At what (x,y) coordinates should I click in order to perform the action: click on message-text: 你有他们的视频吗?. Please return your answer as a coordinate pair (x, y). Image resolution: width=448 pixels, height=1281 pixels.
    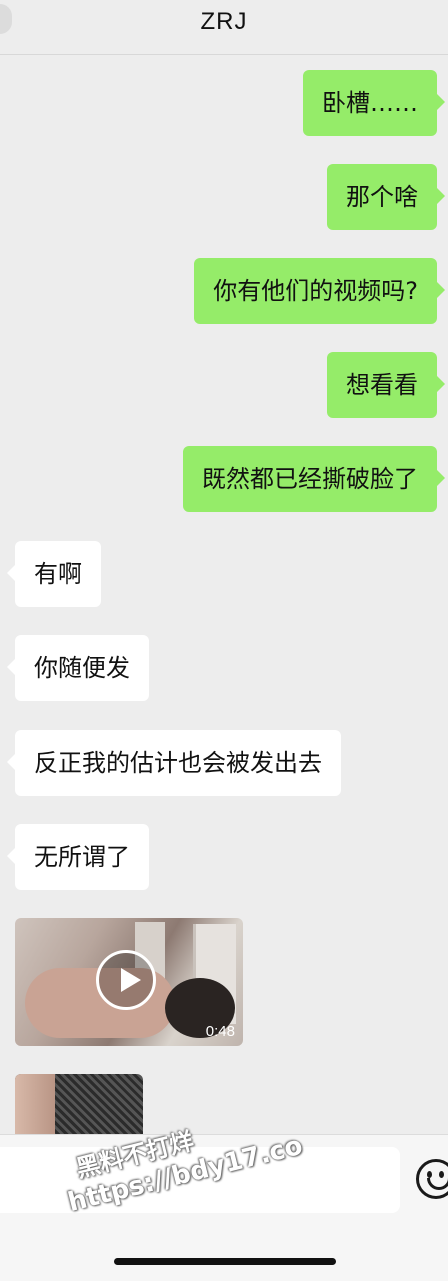
    Looking at the image, I should click on (315, 291).